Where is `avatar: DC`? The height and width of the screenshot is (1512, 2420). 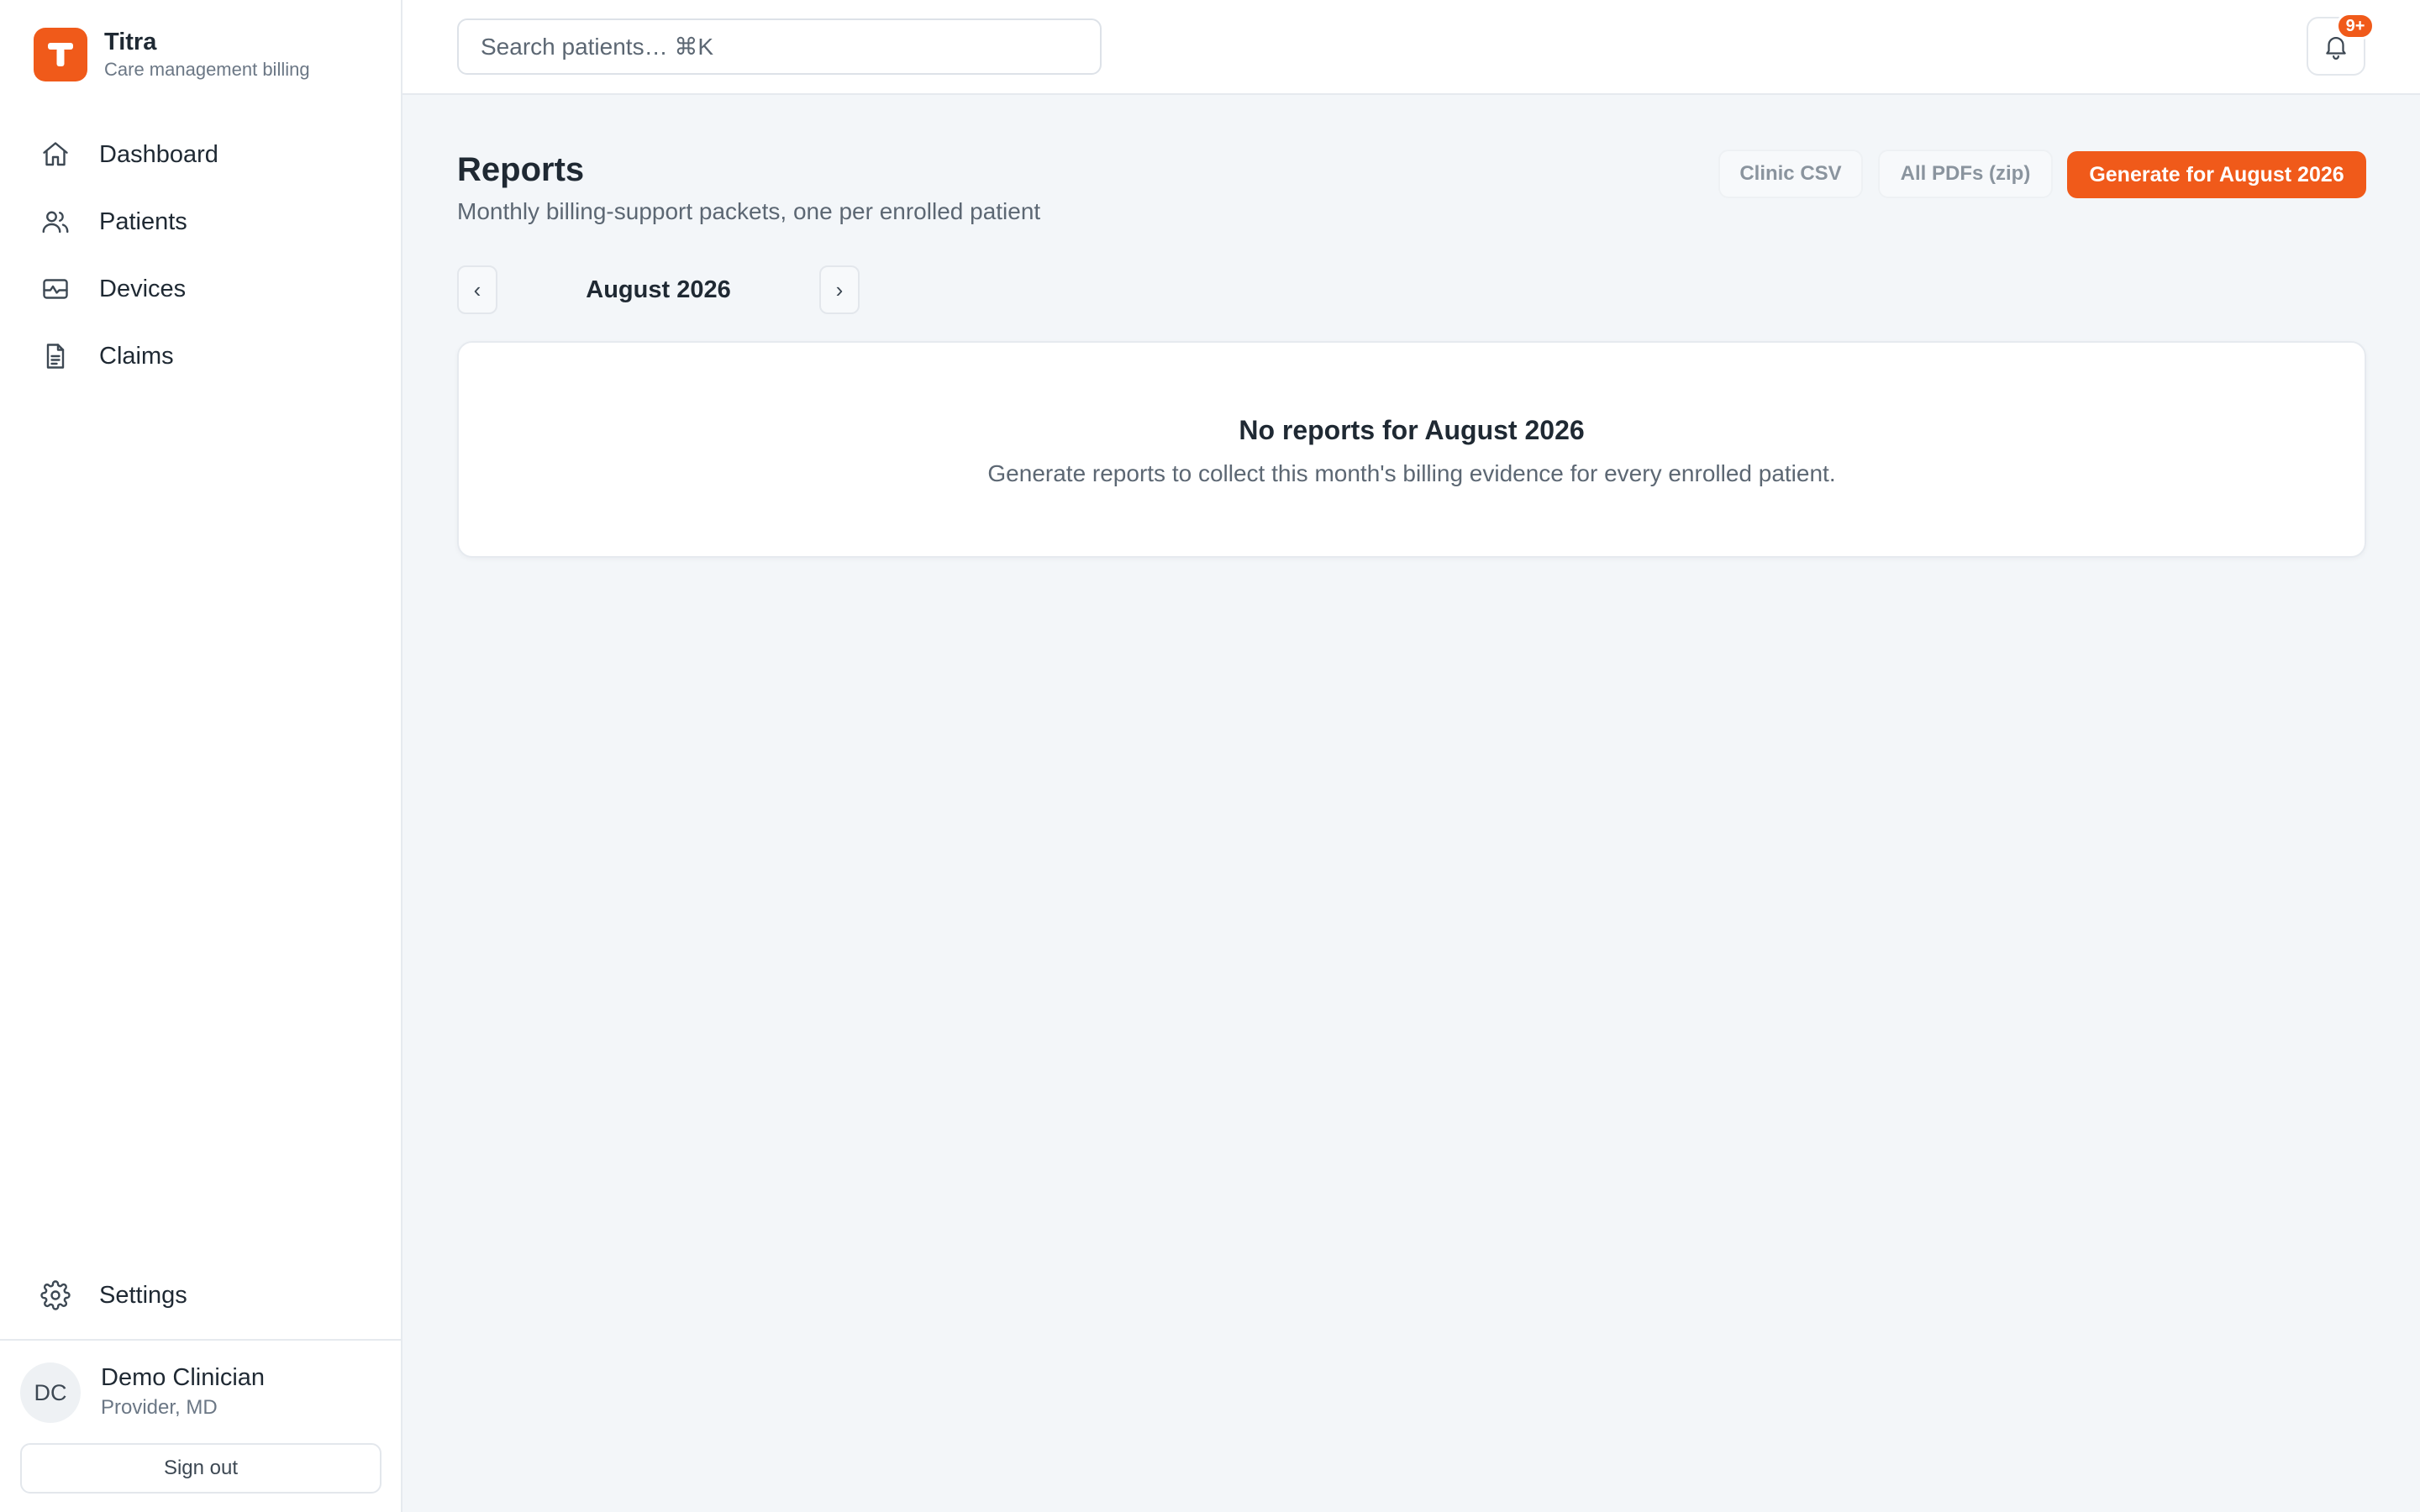 avatar: DC is located at coordinates (51, 1392).